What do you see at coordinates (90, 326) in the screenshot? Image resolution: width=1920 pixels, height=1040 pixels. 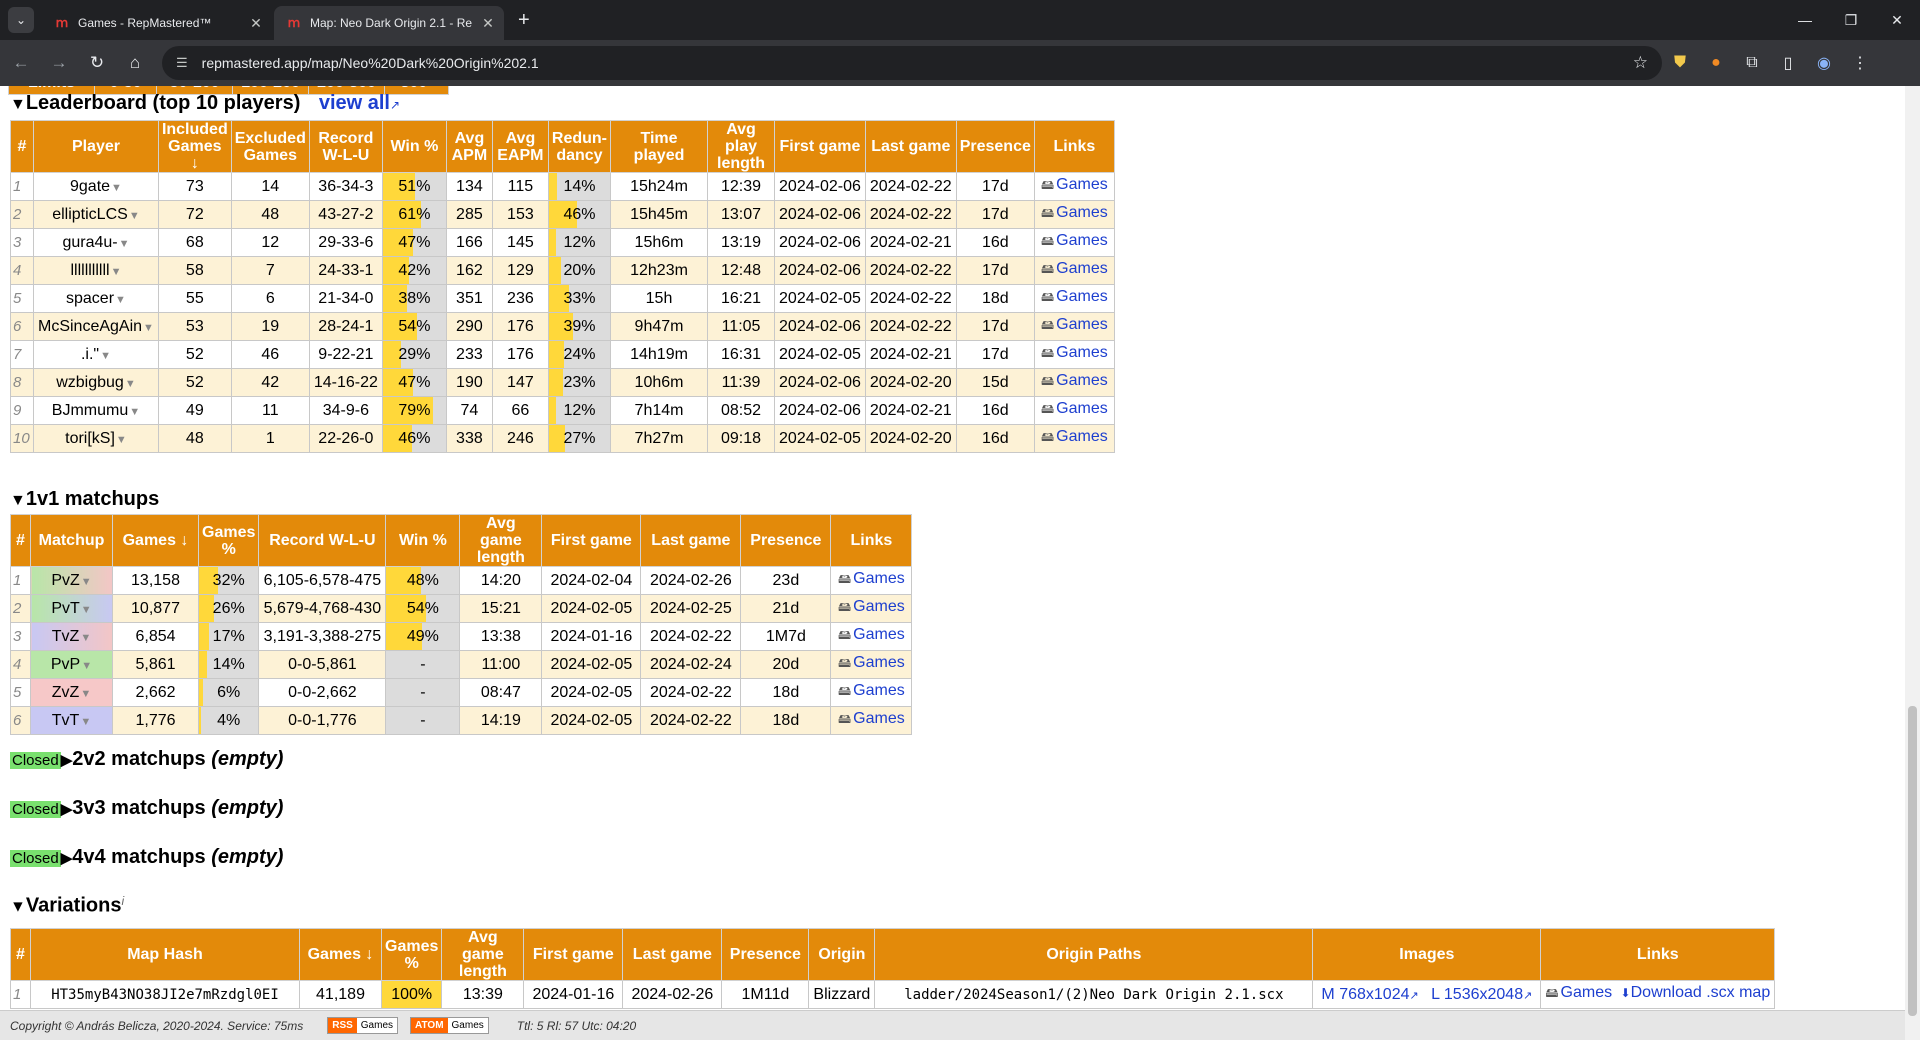 I see `player-name: McSinceAgAin` at bounding box center [90, 326].